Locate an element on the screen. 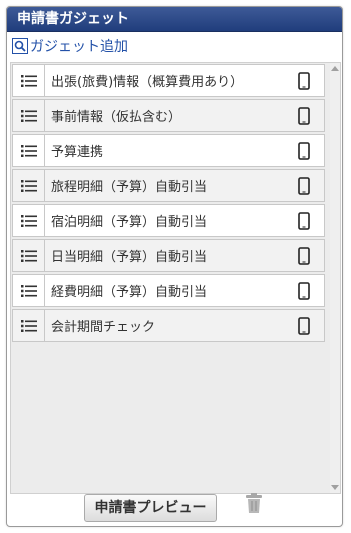  gadget-list-item: 事前情報（仮払含む） is located at coordinates (168, 115).